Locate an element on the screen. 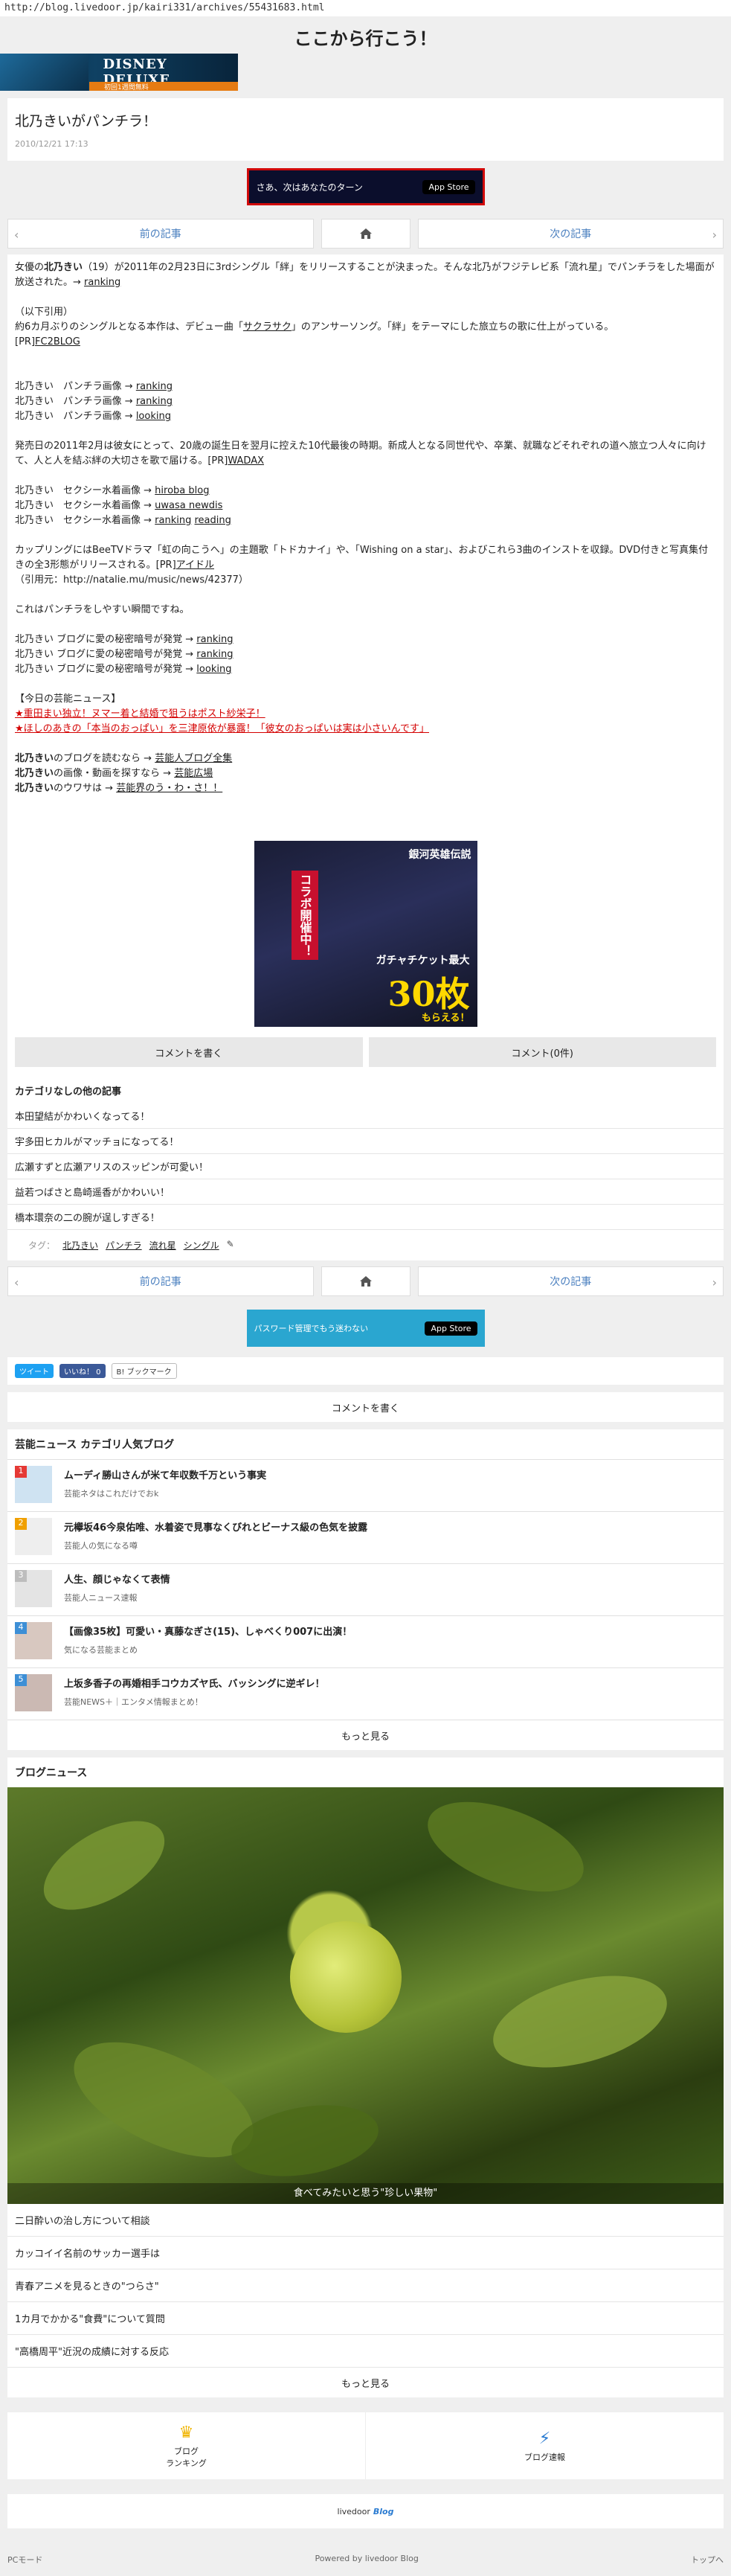 The width and height of the screenshot is (731, 2576). prev-label: 前の記事 is located at coordinates (160, 1282).